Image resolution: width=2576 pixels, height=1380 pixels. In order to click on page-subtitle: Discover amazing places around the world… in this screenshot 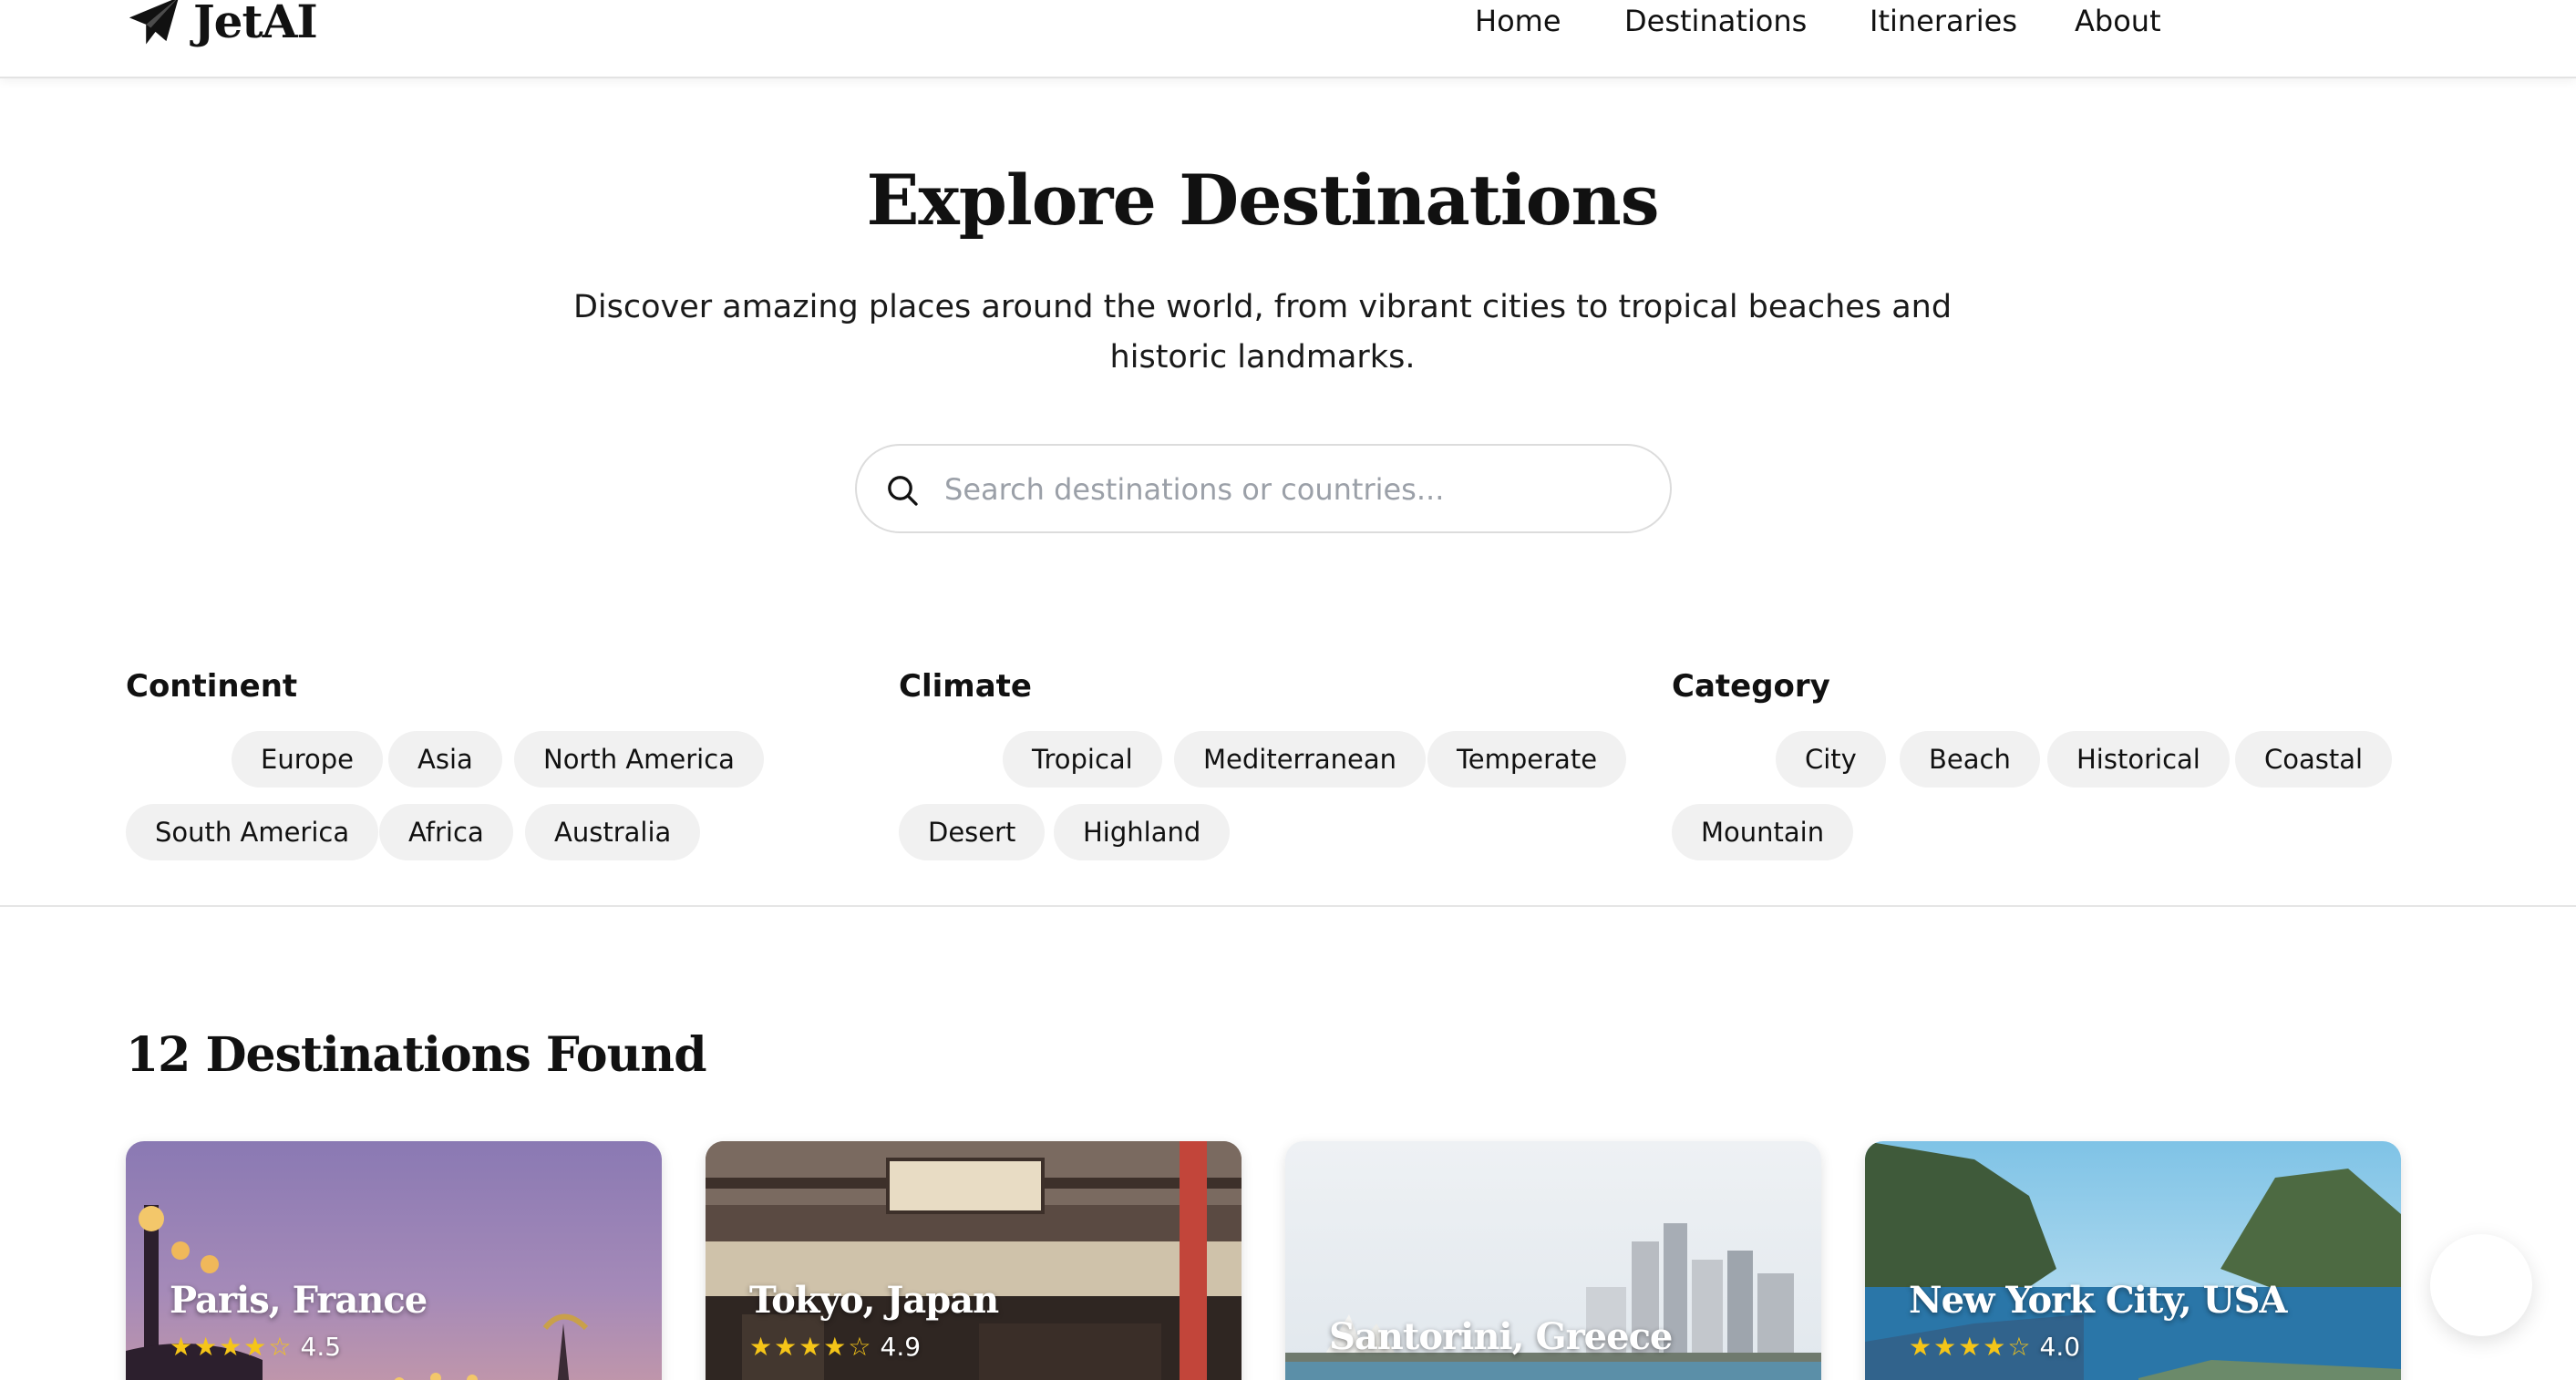, I will do `click(1262, 333)`.